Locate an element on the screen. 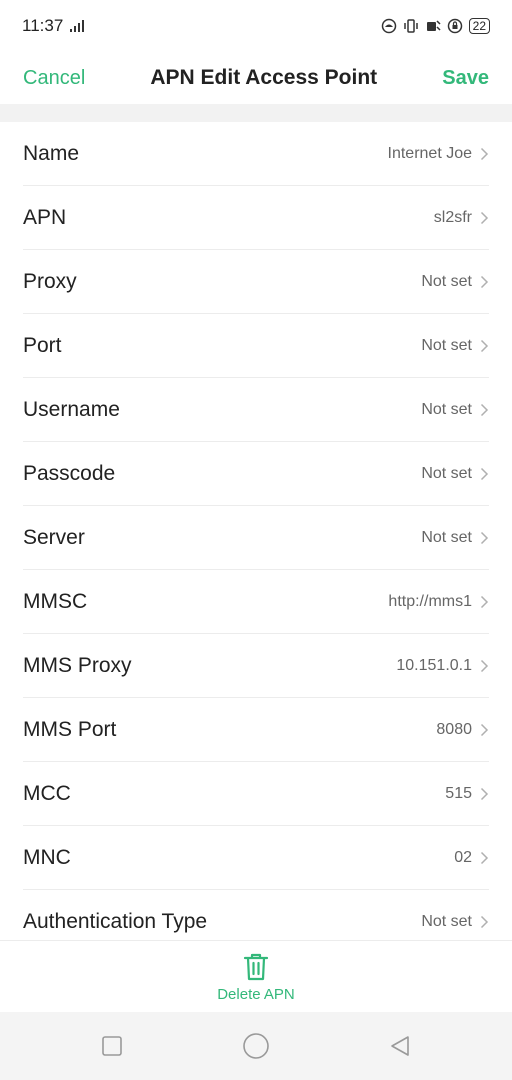 The image size is (512, 1080). field-value-group: 8080 is located at coordinates (462, 730).